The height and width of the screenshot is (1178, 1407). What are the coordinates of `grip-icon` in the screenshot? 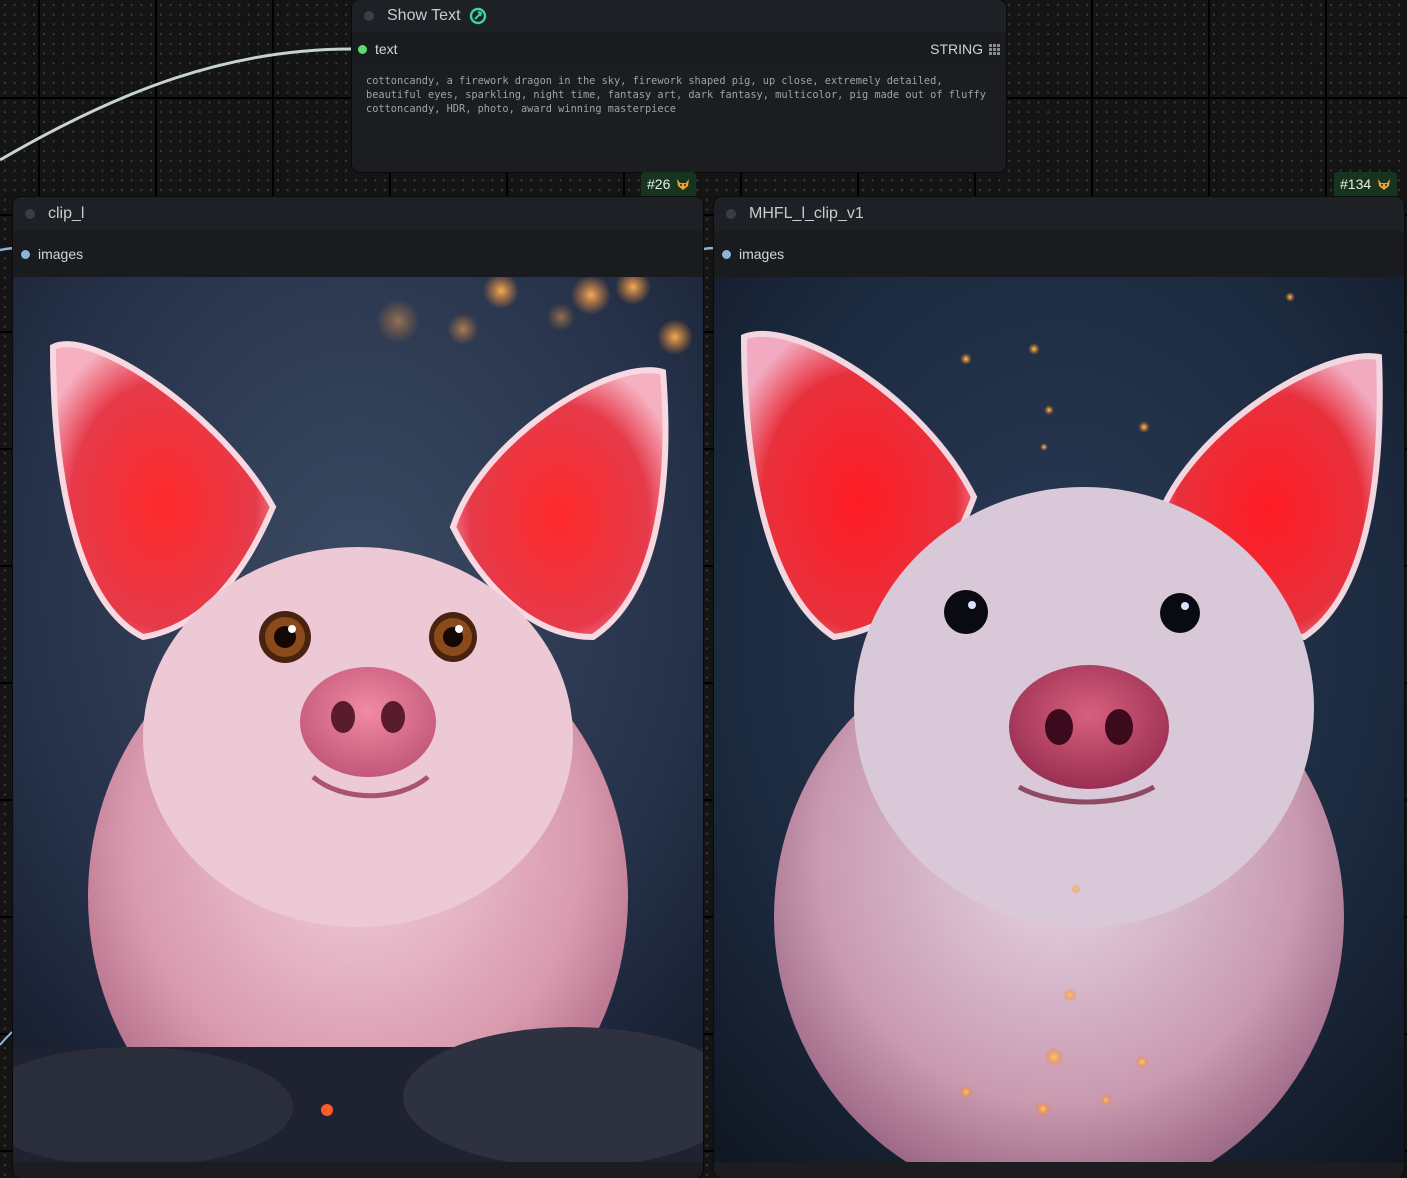 It's located at (994, 49).